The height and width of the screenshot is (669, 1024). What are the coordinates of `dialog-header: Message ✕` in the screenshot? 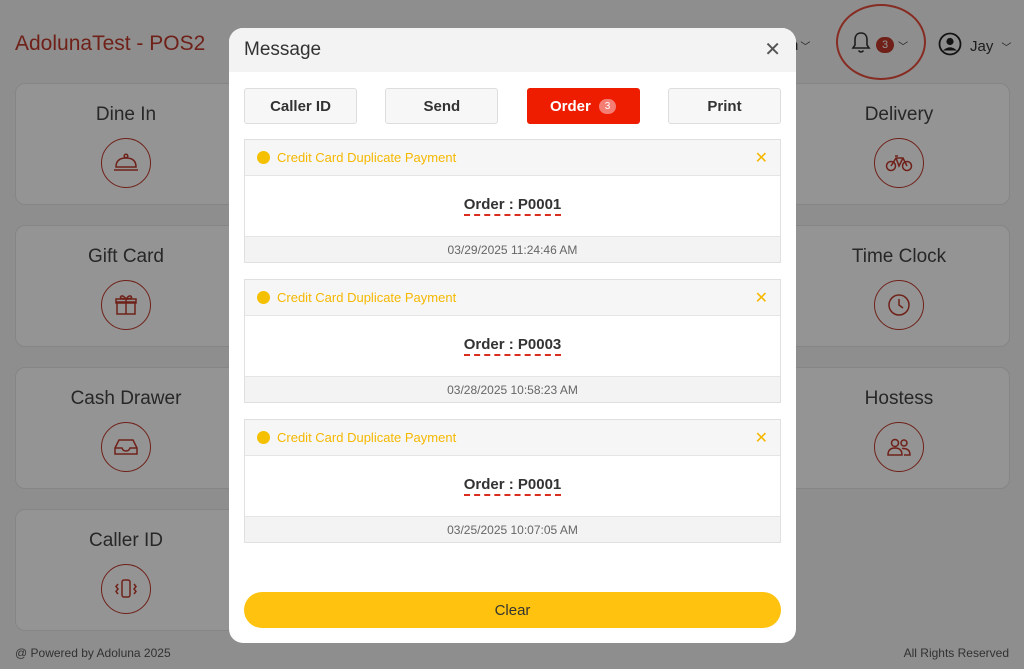 It's located at (512, 50).